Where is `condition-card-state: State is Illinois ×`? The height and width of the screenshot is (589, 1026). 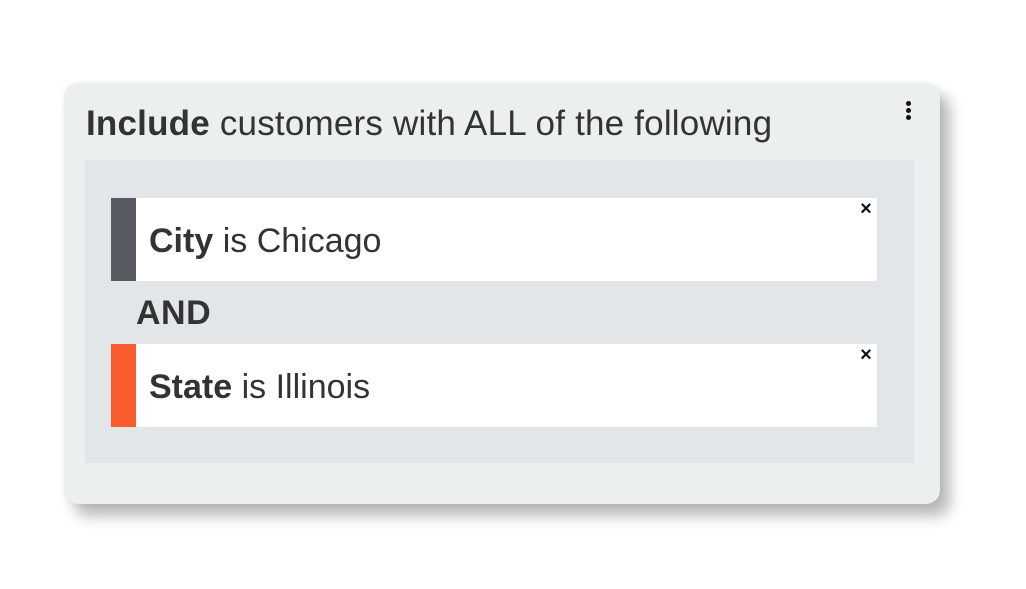
condition-card-state: State is Illinois × is located at coordinates (494, 385).